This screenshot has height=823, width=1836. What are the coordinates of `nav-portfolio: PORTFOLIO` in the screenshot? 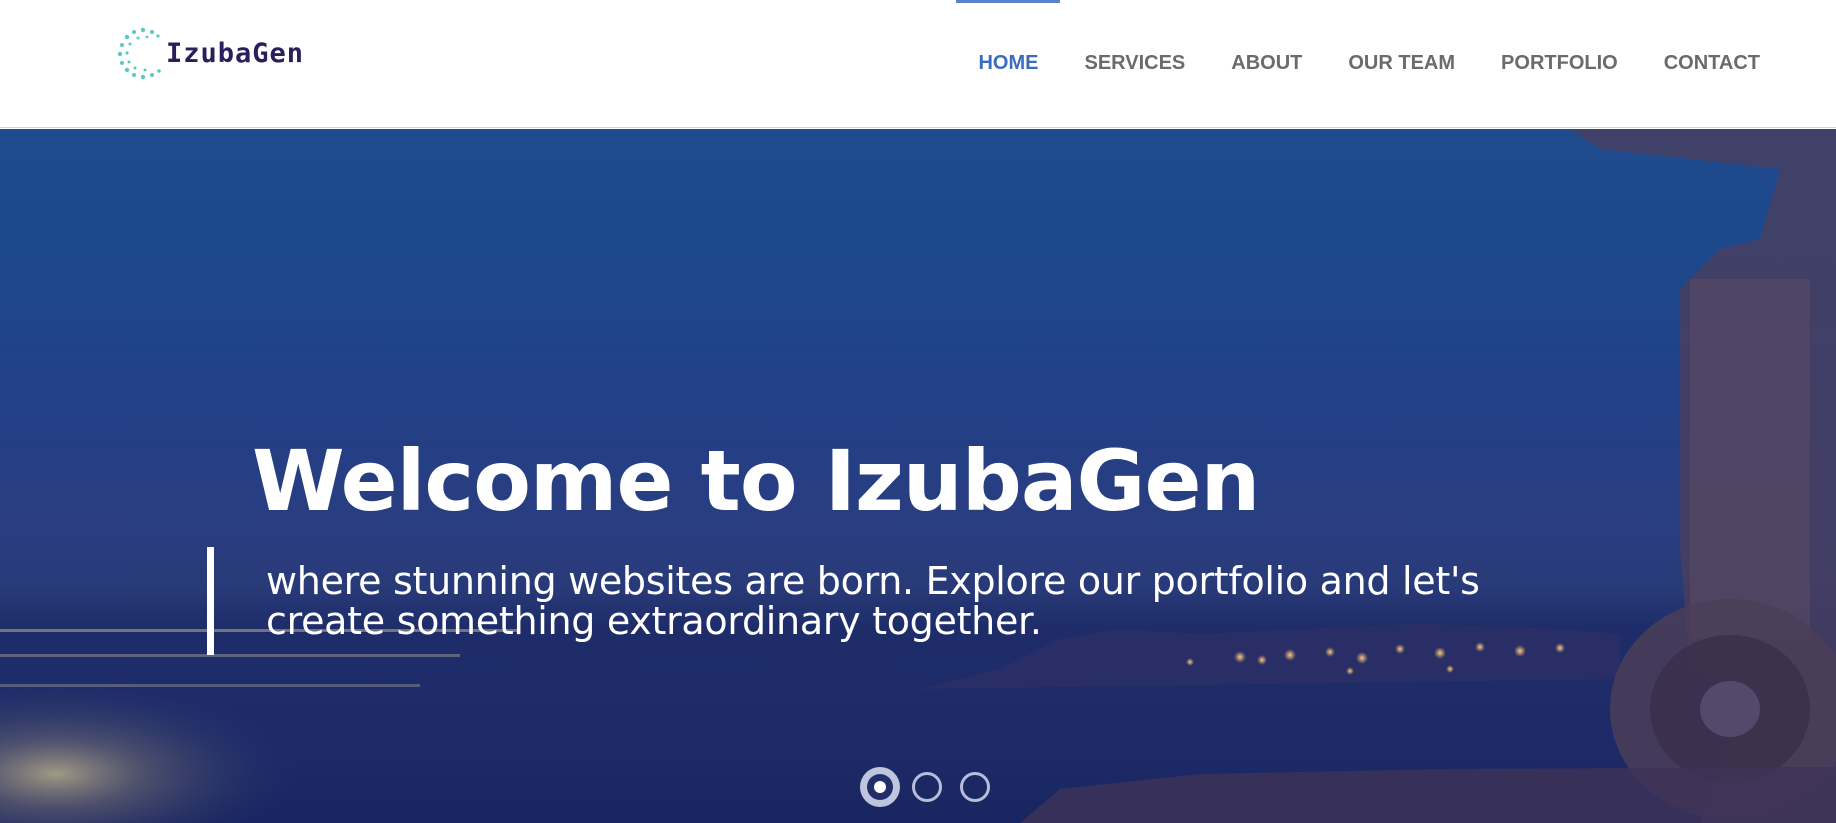 It's located at (1559, 63).